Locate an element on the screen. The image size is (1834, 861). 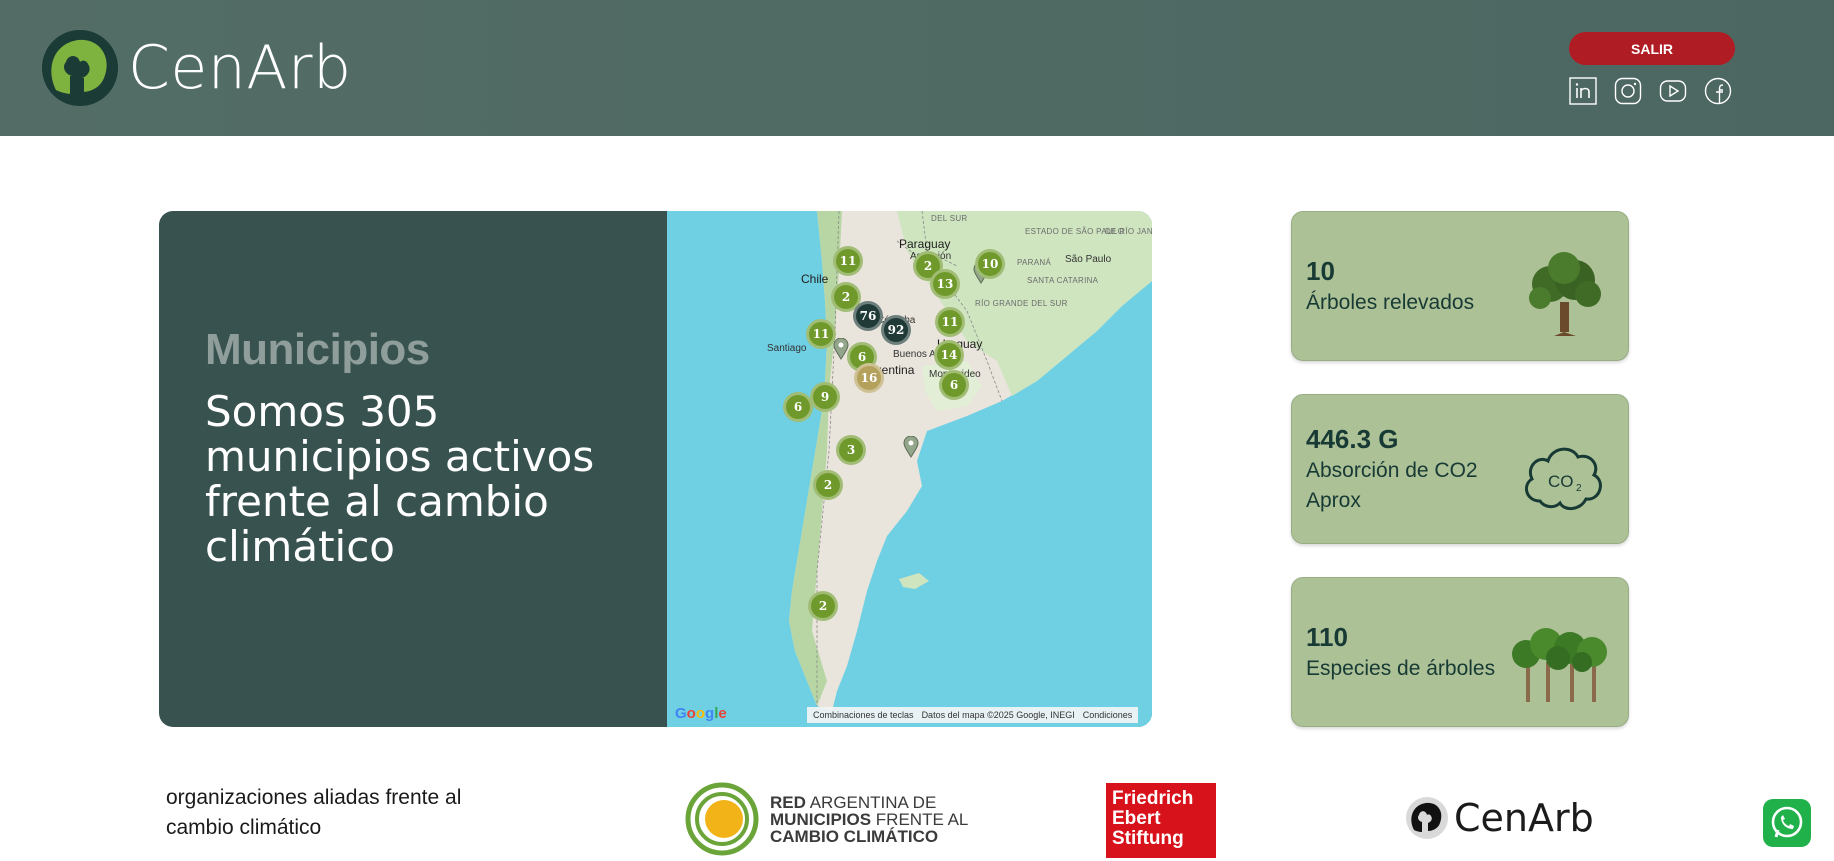
svg-text: CO is located at coordinates (1561, 481).